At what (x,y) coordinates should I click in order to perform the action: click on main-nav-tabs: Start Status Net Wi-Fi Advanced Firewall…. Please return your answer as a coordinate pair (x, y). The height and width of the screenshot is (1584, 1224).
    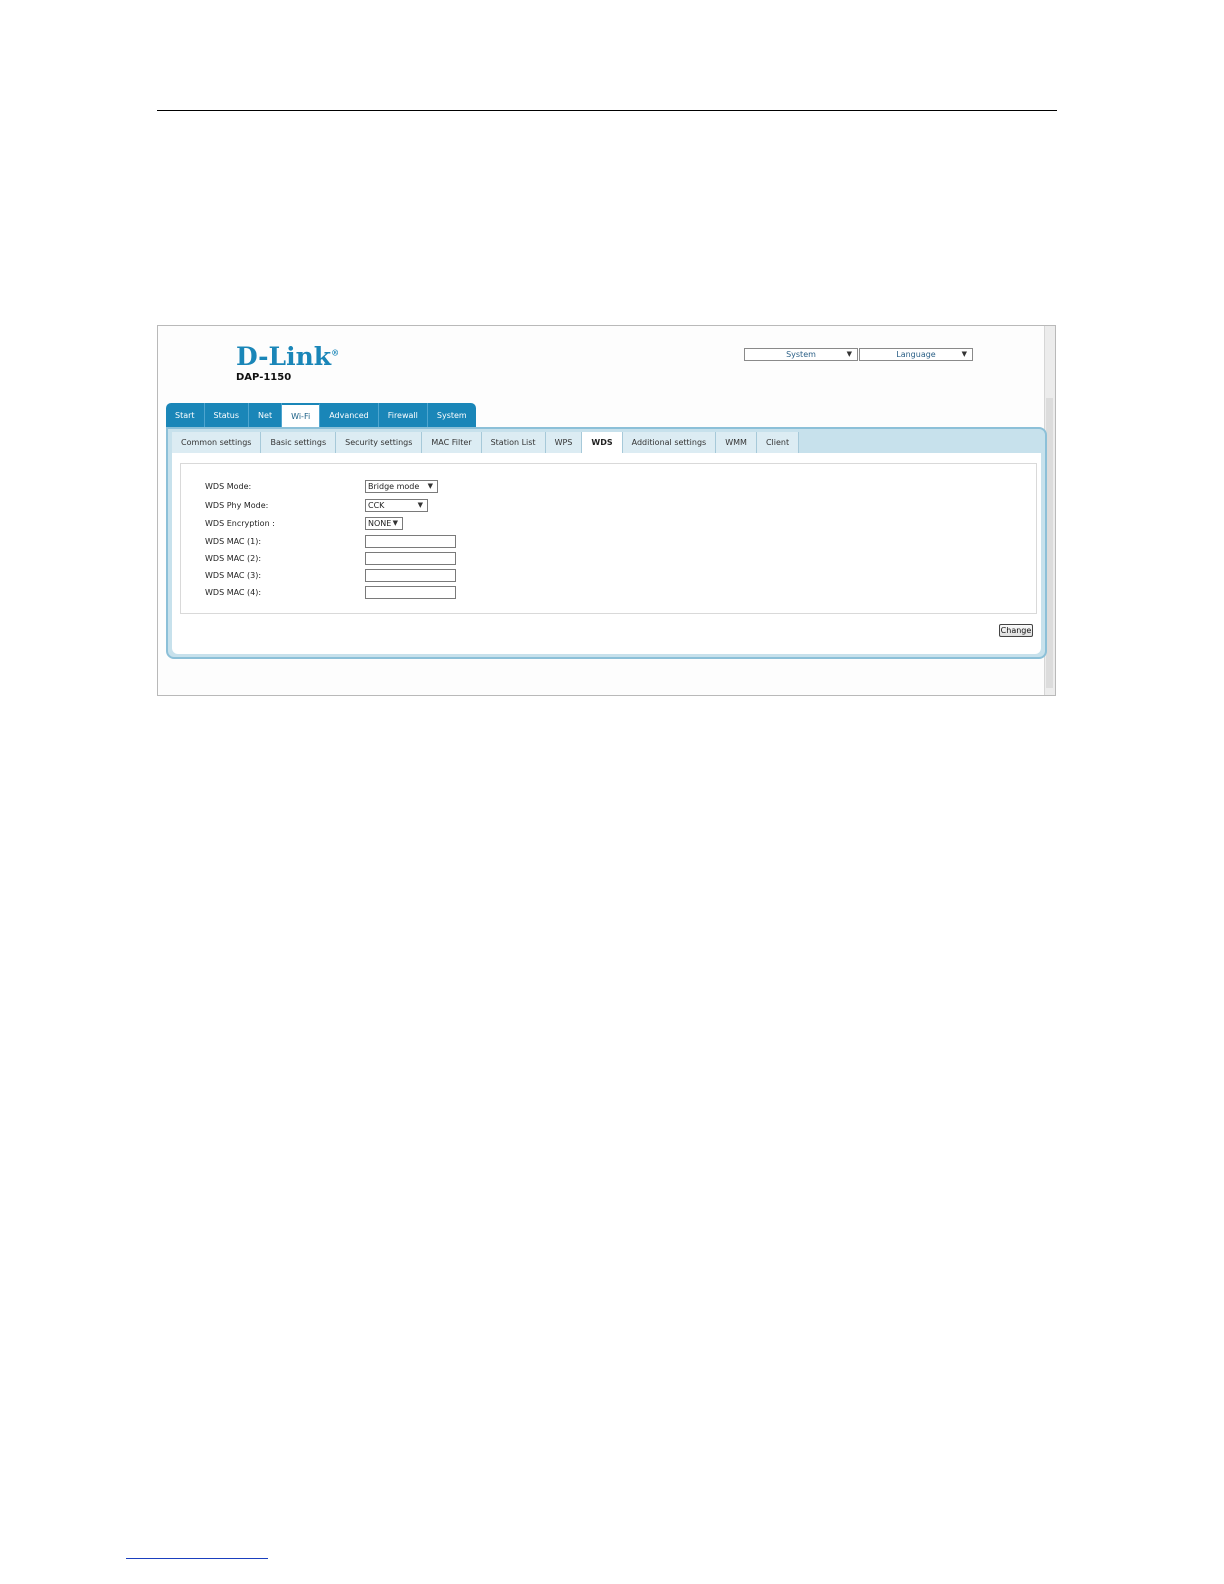
    Looking at the image, I should click on (321, 415).